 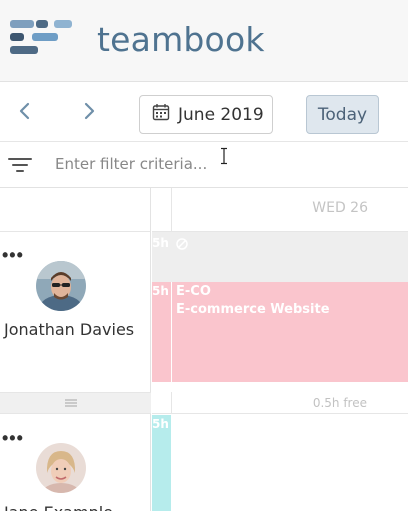 What do you see at coordinates (280, 403) in the screenshot?
I see `free-time-row: 0.5h free` at bounding box center [280, 403].